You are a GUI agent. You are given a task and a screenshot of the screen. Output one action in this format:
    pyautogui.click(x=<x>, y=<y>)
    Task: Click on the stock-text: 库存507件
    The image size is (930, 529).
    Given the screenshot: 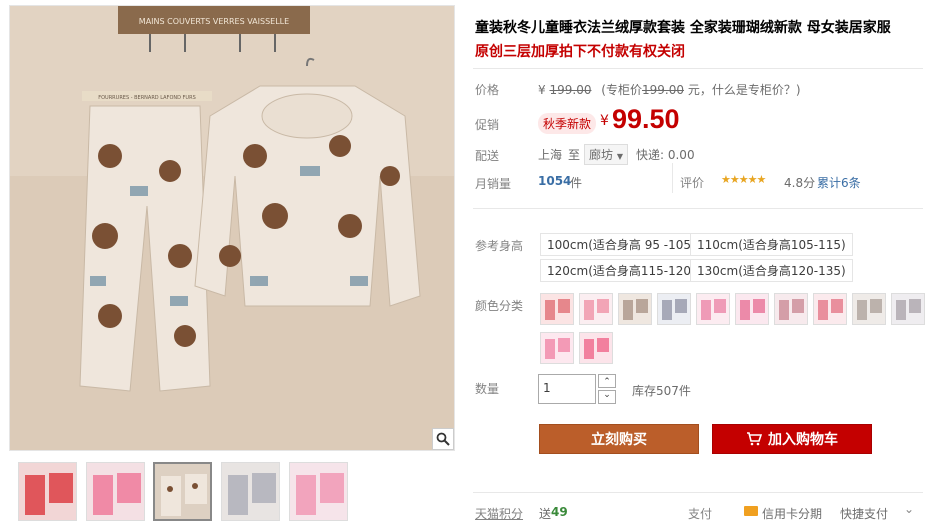 What is the action you would take?
    pyautogui.click(x=661, y=391)
    